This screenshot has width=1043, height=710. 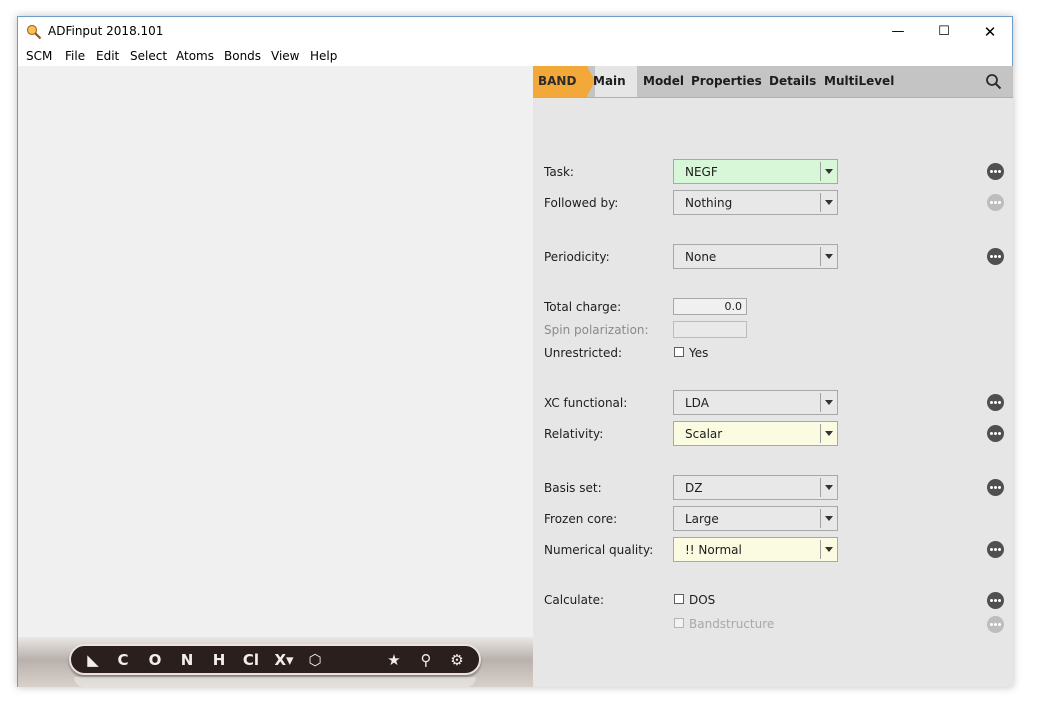 What do you see at coordinates (995, 256) in the screenshot?
I see `periodicity-more-icon` at bounding box center [995, 256].